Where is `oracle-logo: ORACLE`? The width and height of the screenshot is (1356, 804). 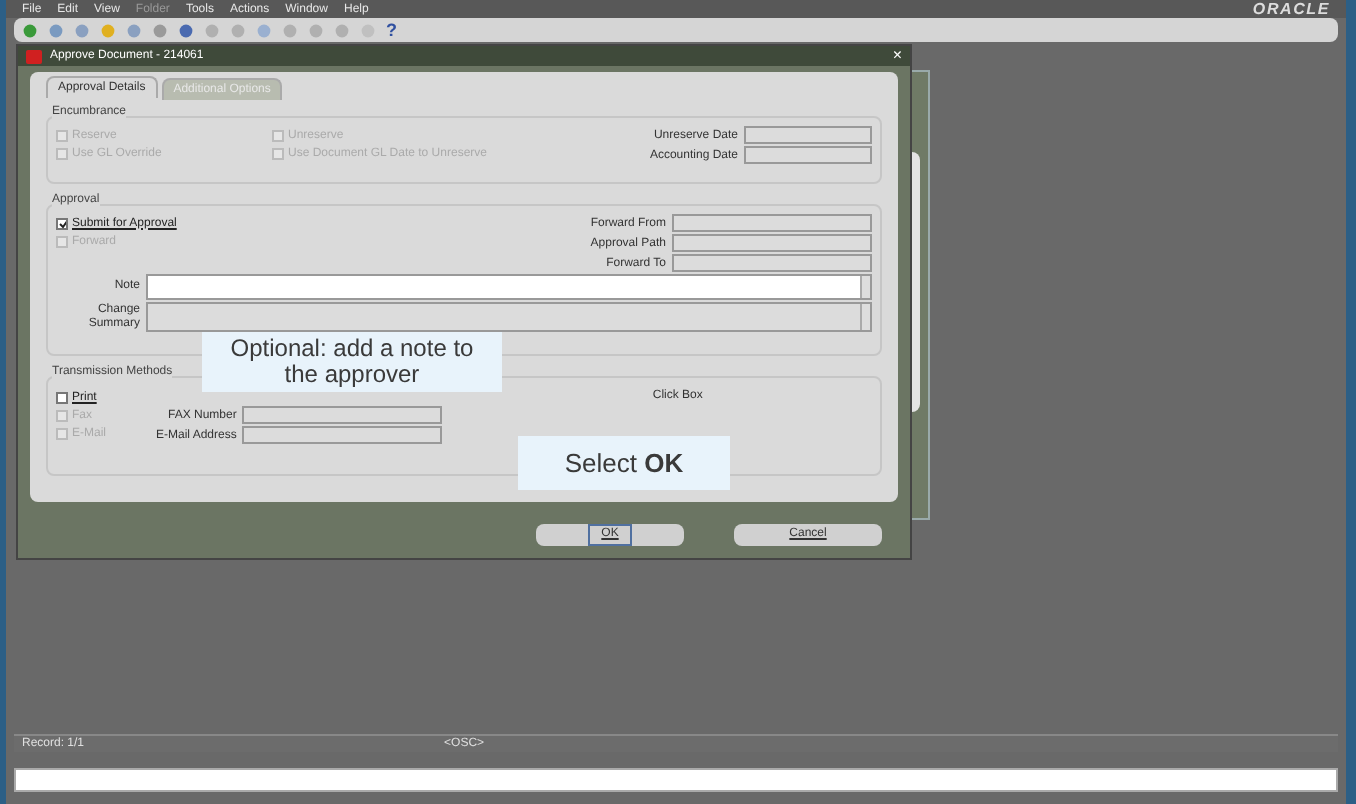 oracle-logo: ORACLE is located at coordinates (1291, 9).